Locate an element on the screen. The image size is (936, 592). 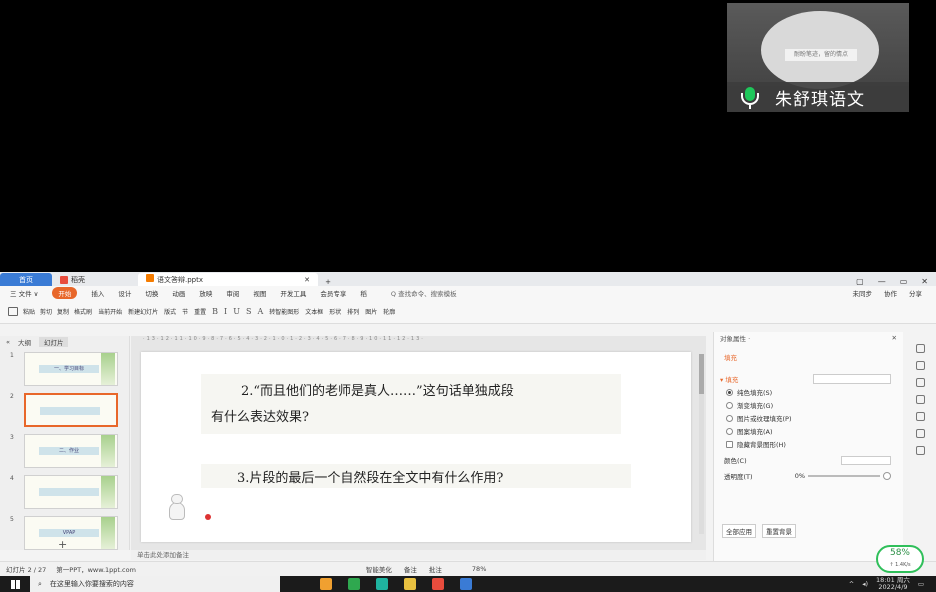
menu-insert: 插入 is located at coordinates (97, 293).